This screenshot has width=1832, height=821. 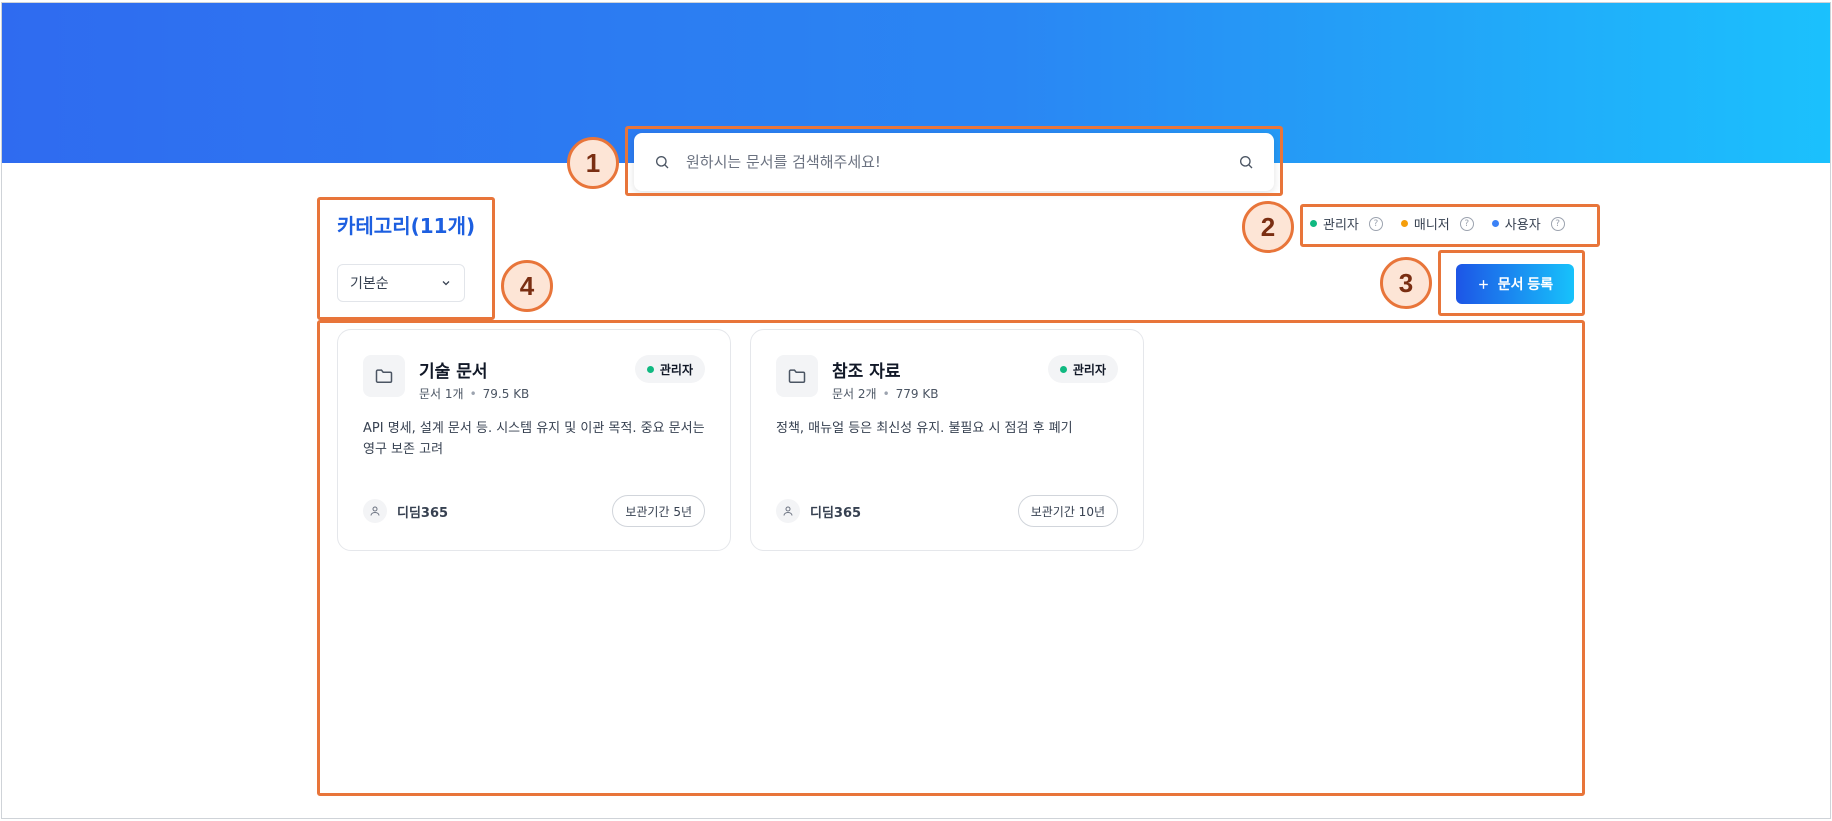 What do you see at coordinates (1450, 225) in the screenshot?
I see `annotation-box-legend` at bounding box center [1450, 225].